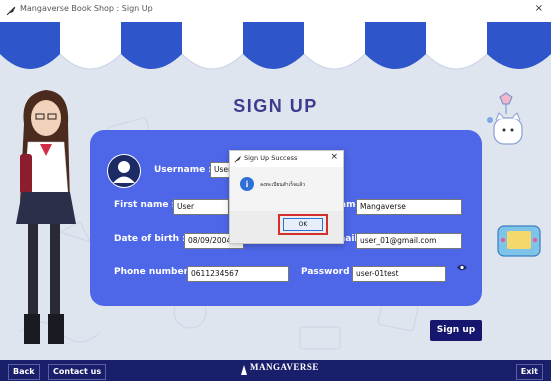  I want to click on anime-girl-illustration, so click(46, 217).